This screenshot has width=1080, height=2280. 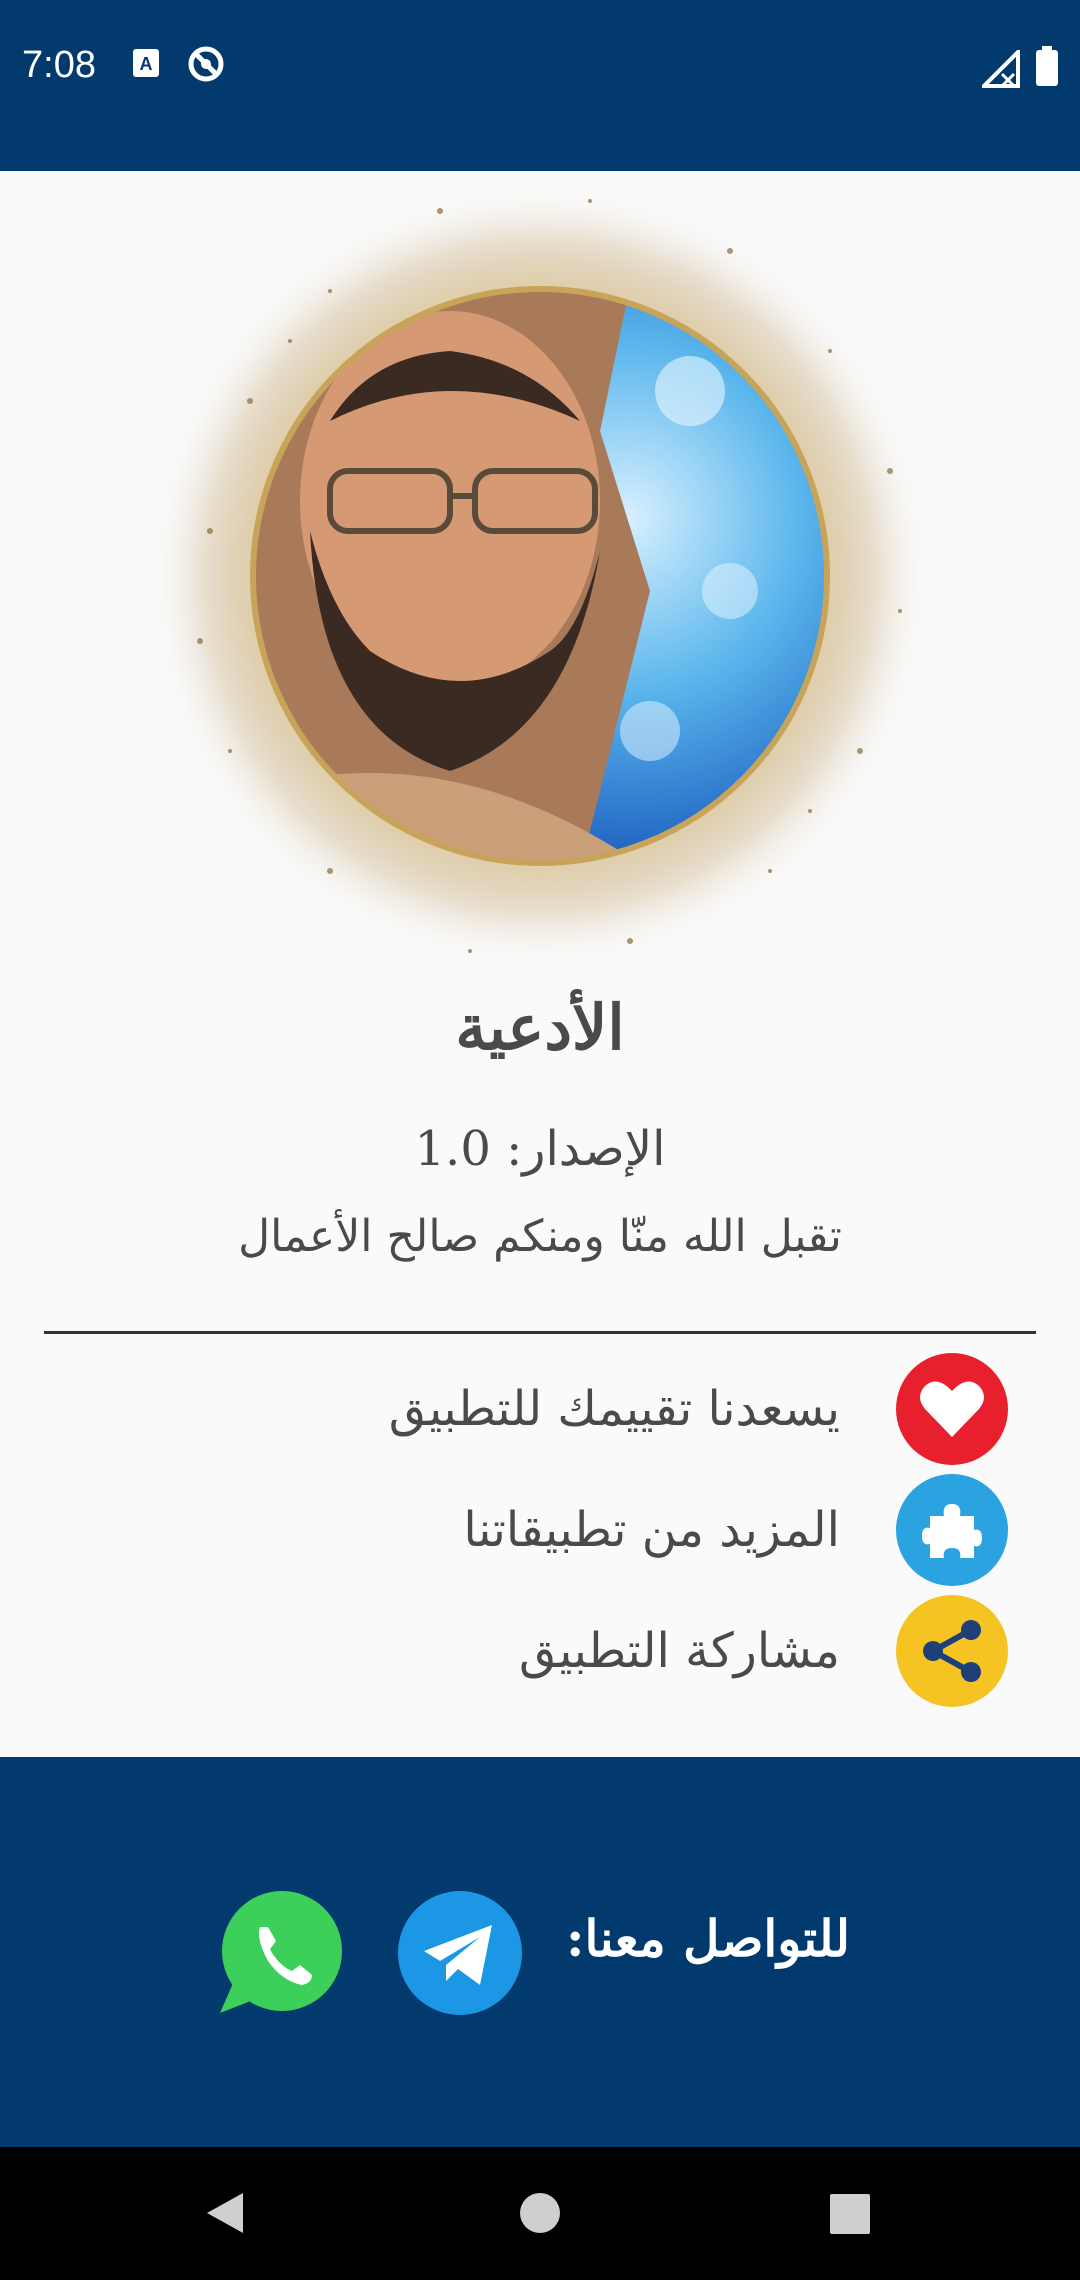 What do you see at coordinates (651, 1530) in the screenshot?
I see `more-apps-label: المزيد من تطبيقاتنا` at bounding box center [651, 1530].